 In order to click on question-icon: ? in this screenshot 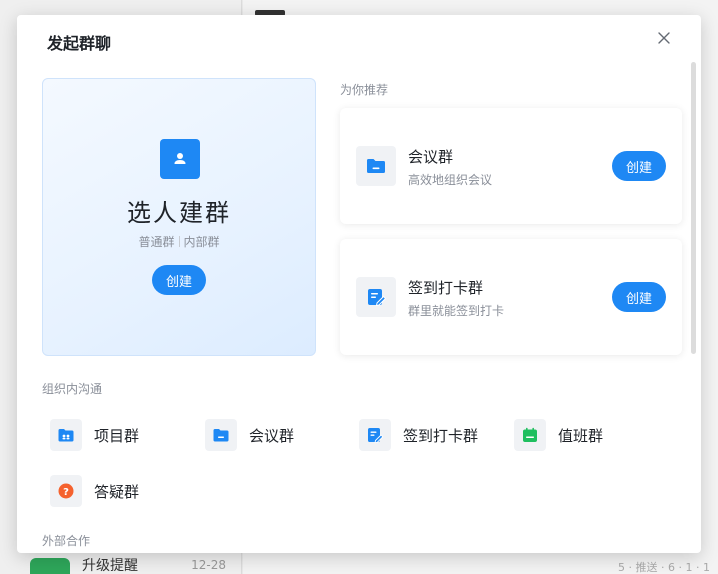, I will do `click(66, 491)`.